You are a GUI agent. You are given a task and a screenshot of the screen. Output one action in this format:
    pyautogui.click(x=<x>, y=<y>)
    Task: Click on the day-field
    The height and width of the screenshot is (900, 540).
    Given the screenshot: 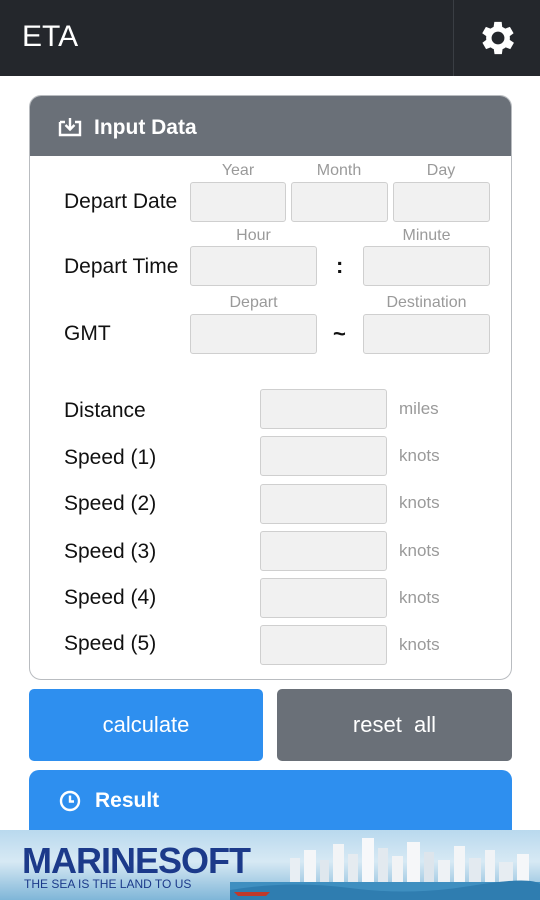 What is the action you would take?
    pyautogui.click(x=441, y=202)
    